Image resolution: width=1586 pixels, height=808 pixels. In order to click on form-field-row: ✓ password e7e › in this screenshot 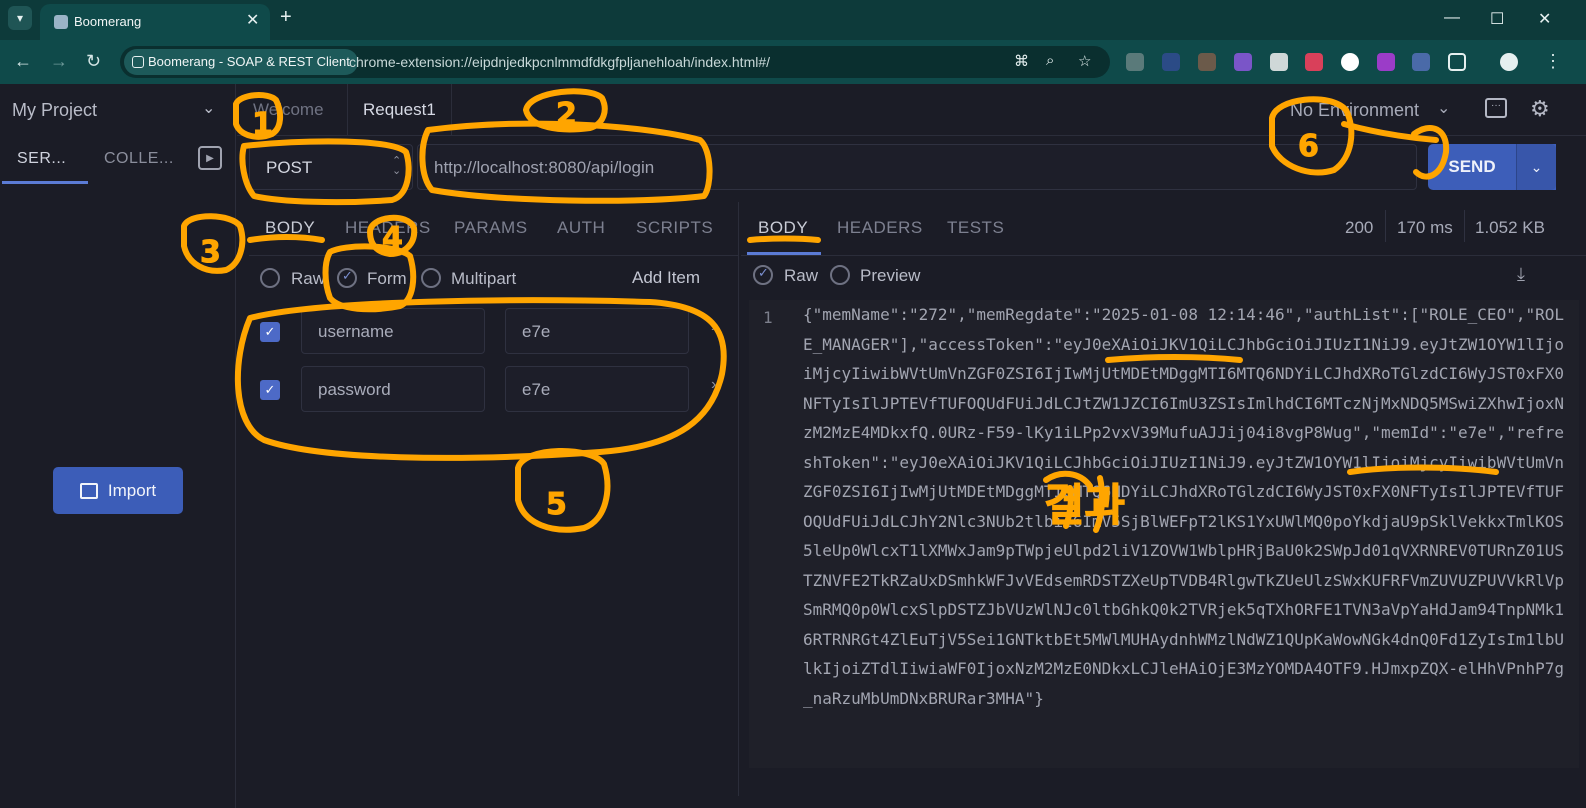, I will do `click(494, 390)`.